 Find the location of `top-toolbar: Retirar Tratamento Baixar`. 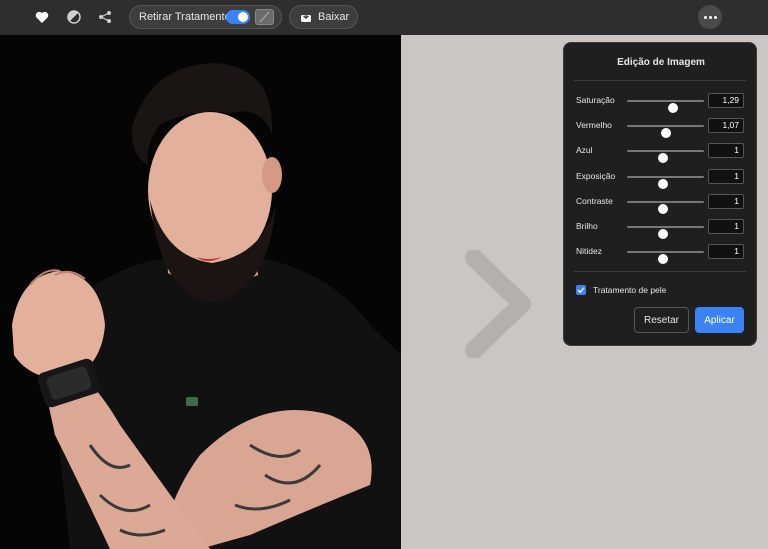

top-toolbar: Retirar Tratamento Baixar is located at coordinates (384, 17).